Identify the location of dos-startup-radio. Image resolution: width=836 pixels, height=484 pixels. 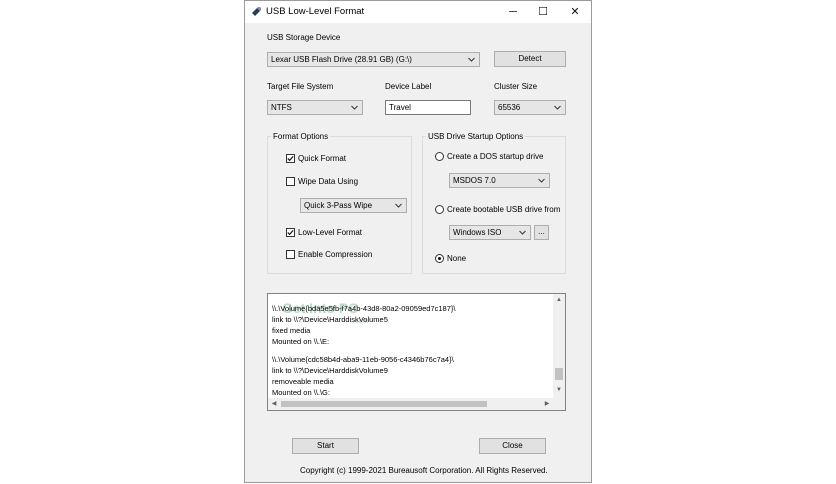
(439, 156).